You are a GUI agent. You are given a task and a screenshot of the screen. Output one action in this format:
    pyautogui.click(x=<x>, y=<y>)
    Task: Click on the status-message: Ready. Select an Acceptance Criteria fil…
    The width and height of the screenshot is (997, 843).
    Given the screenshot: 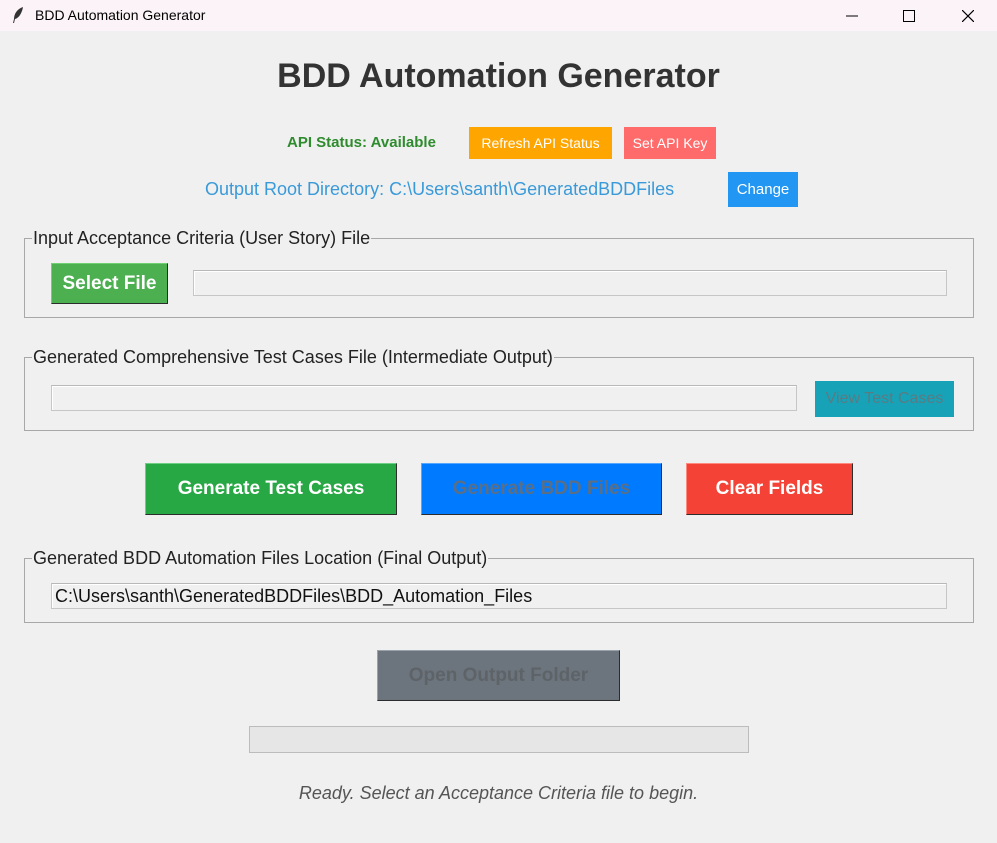 What is the action you would take?
    pyautogui.click(x=498, y=793)
    